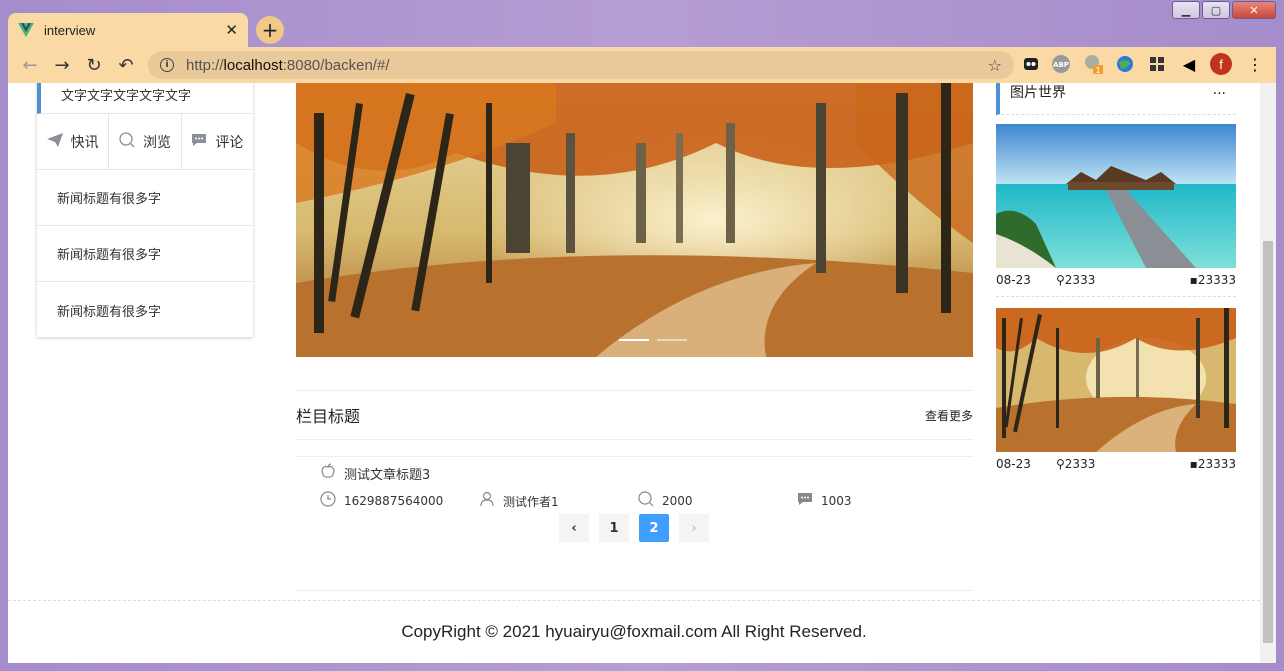  Describe the element at coordinates (1116, 99) in the screenshot. I see `photo-world-header: 图片世界 ···` at that location.